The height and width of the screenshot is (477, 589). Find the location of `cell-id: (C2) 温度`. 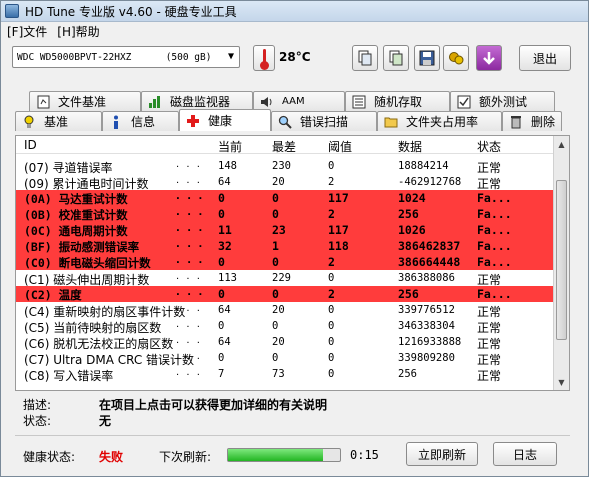

cell-id: (C2) 温度 is located at coordinates (53, 295).